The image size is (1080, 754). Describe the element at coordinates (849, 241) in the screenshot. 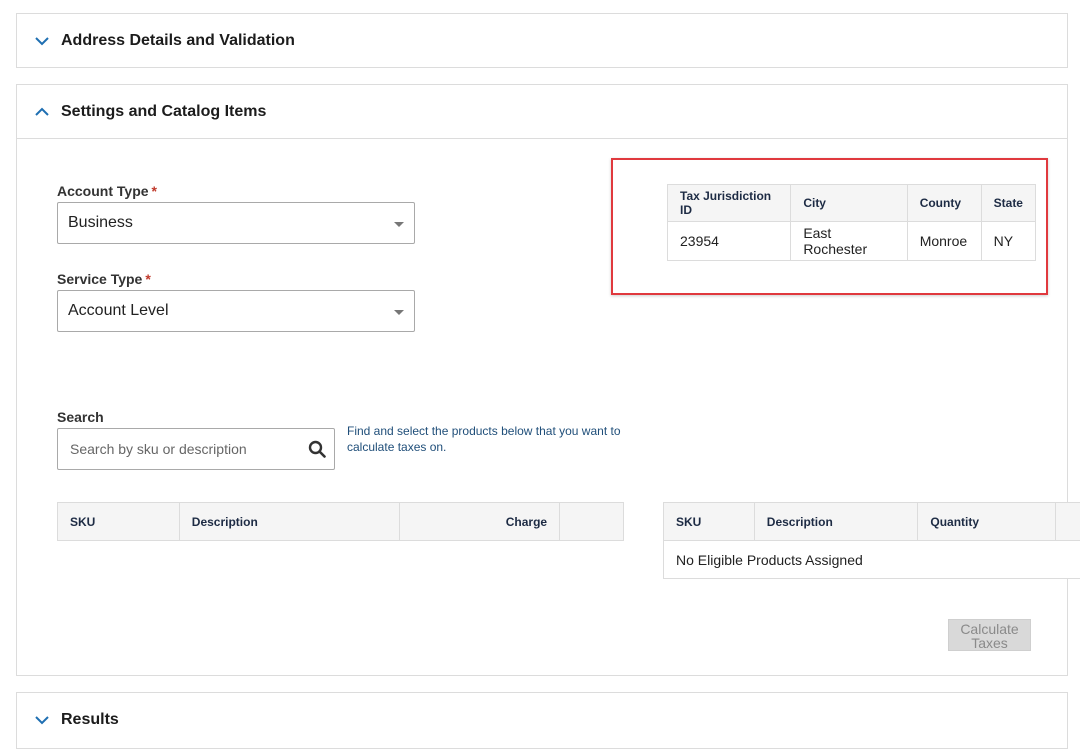

I see `cell-city: East Rochester` at that location.